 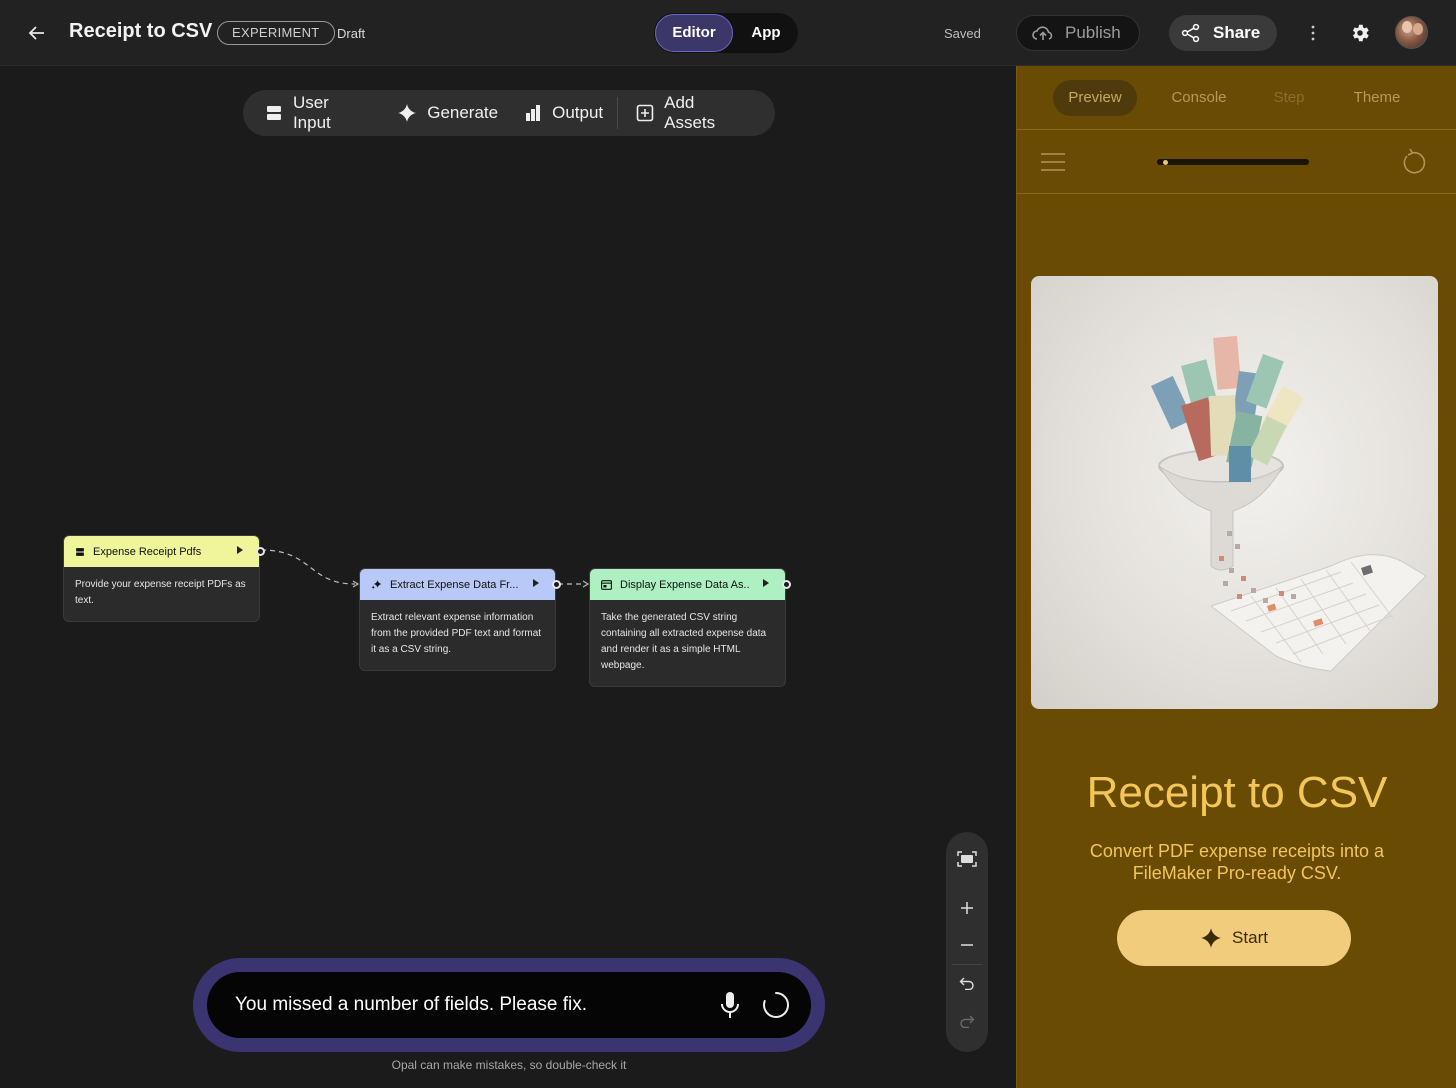 What do you see at coordinates (1165, 162) in the screenshot?
I see `progress-indicator` at bounding box center [1165, 162].